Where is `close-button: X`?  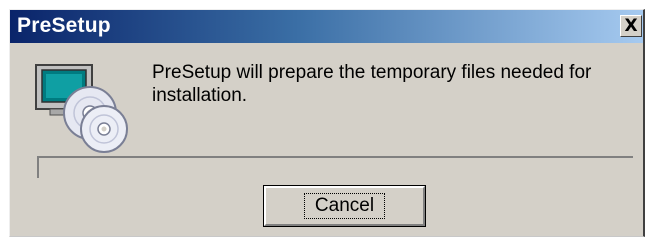 close-button: X is located at coordinates (631, 26).